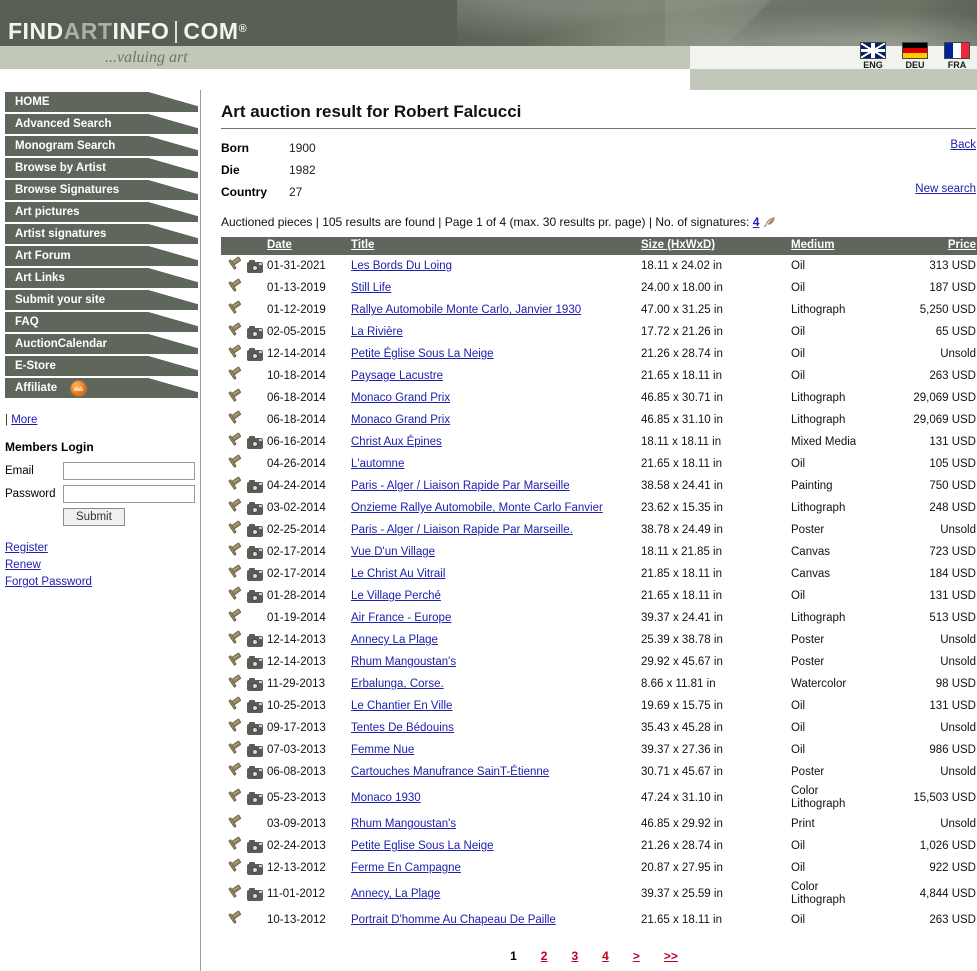  Describe the element at coordinates (915, 56) in the screenshot. I see `language-option-deu: DEU` at that location.